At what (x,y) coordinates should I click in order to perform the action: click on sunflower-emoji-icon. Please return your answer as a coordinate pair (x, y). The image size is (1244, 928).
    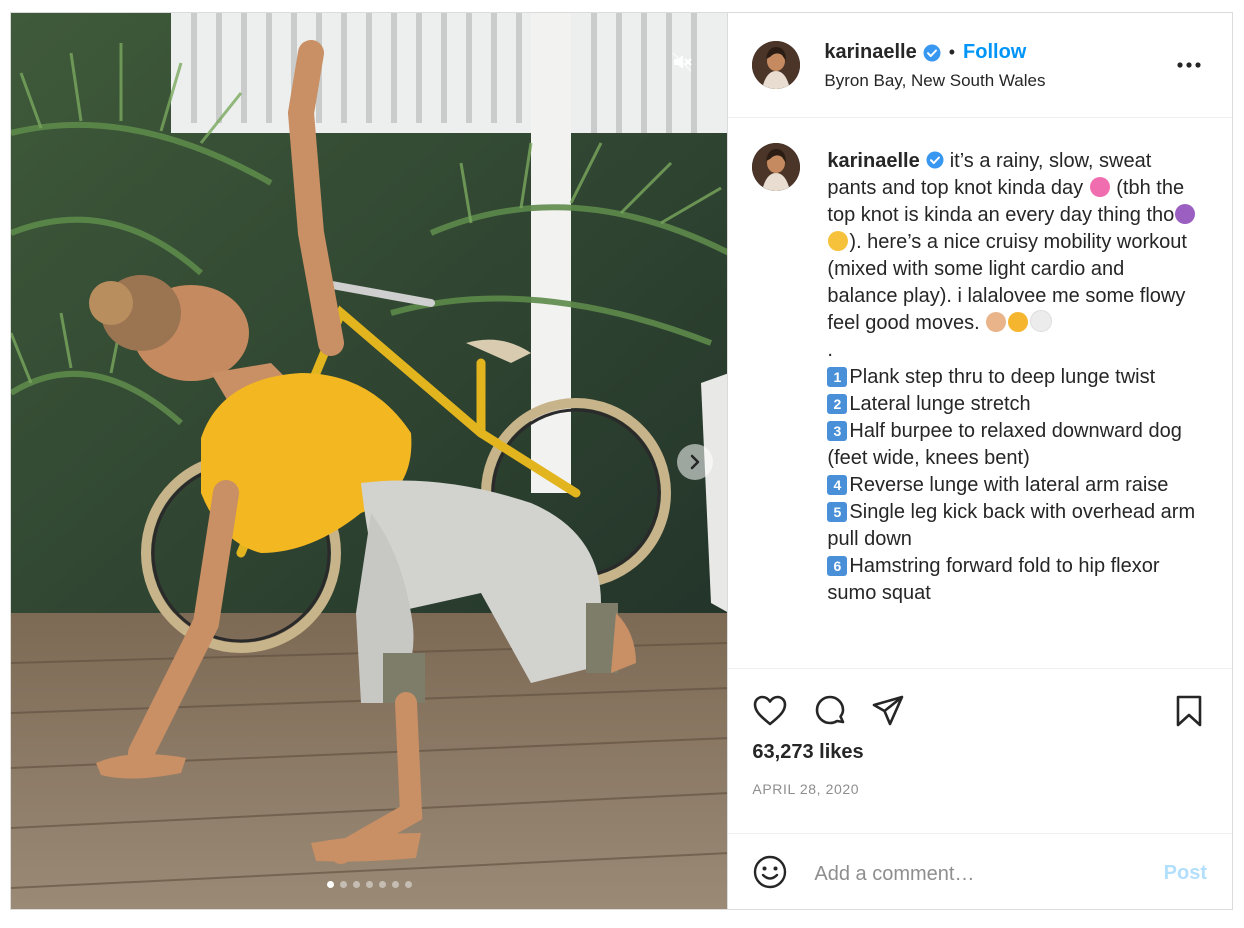
    Looking at the image, I should click on (1018, 322).